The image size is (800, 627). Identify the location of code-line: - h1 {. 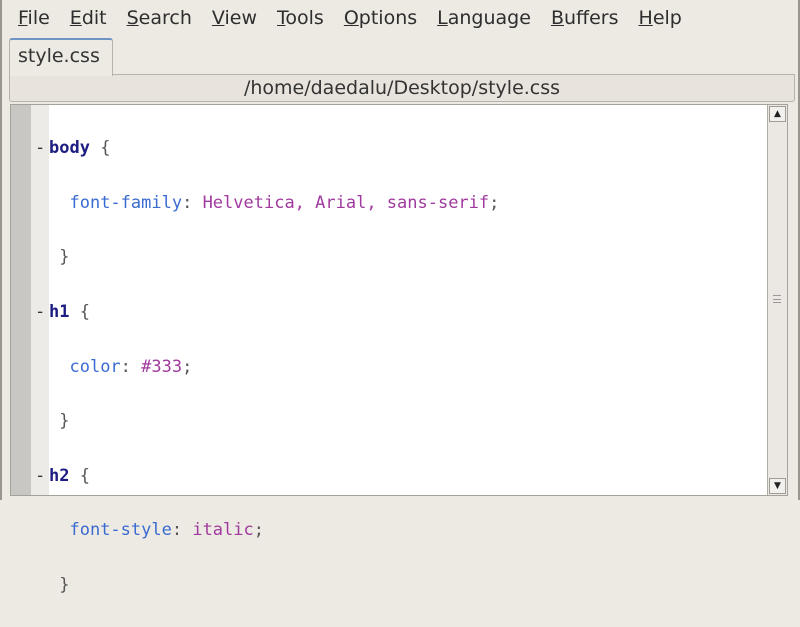
(267, 312).